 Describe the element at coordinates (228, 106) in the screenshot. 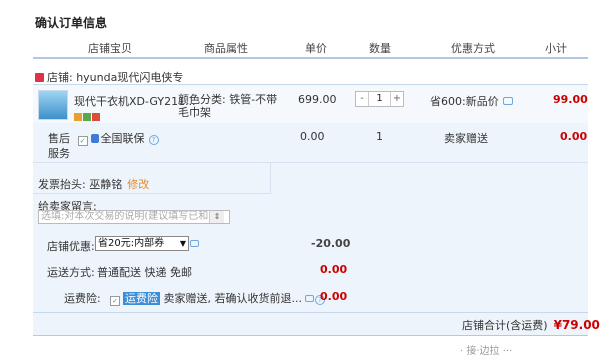

I see `product-property: 颜色分类: 铁管-不带毛巾架` at that location.